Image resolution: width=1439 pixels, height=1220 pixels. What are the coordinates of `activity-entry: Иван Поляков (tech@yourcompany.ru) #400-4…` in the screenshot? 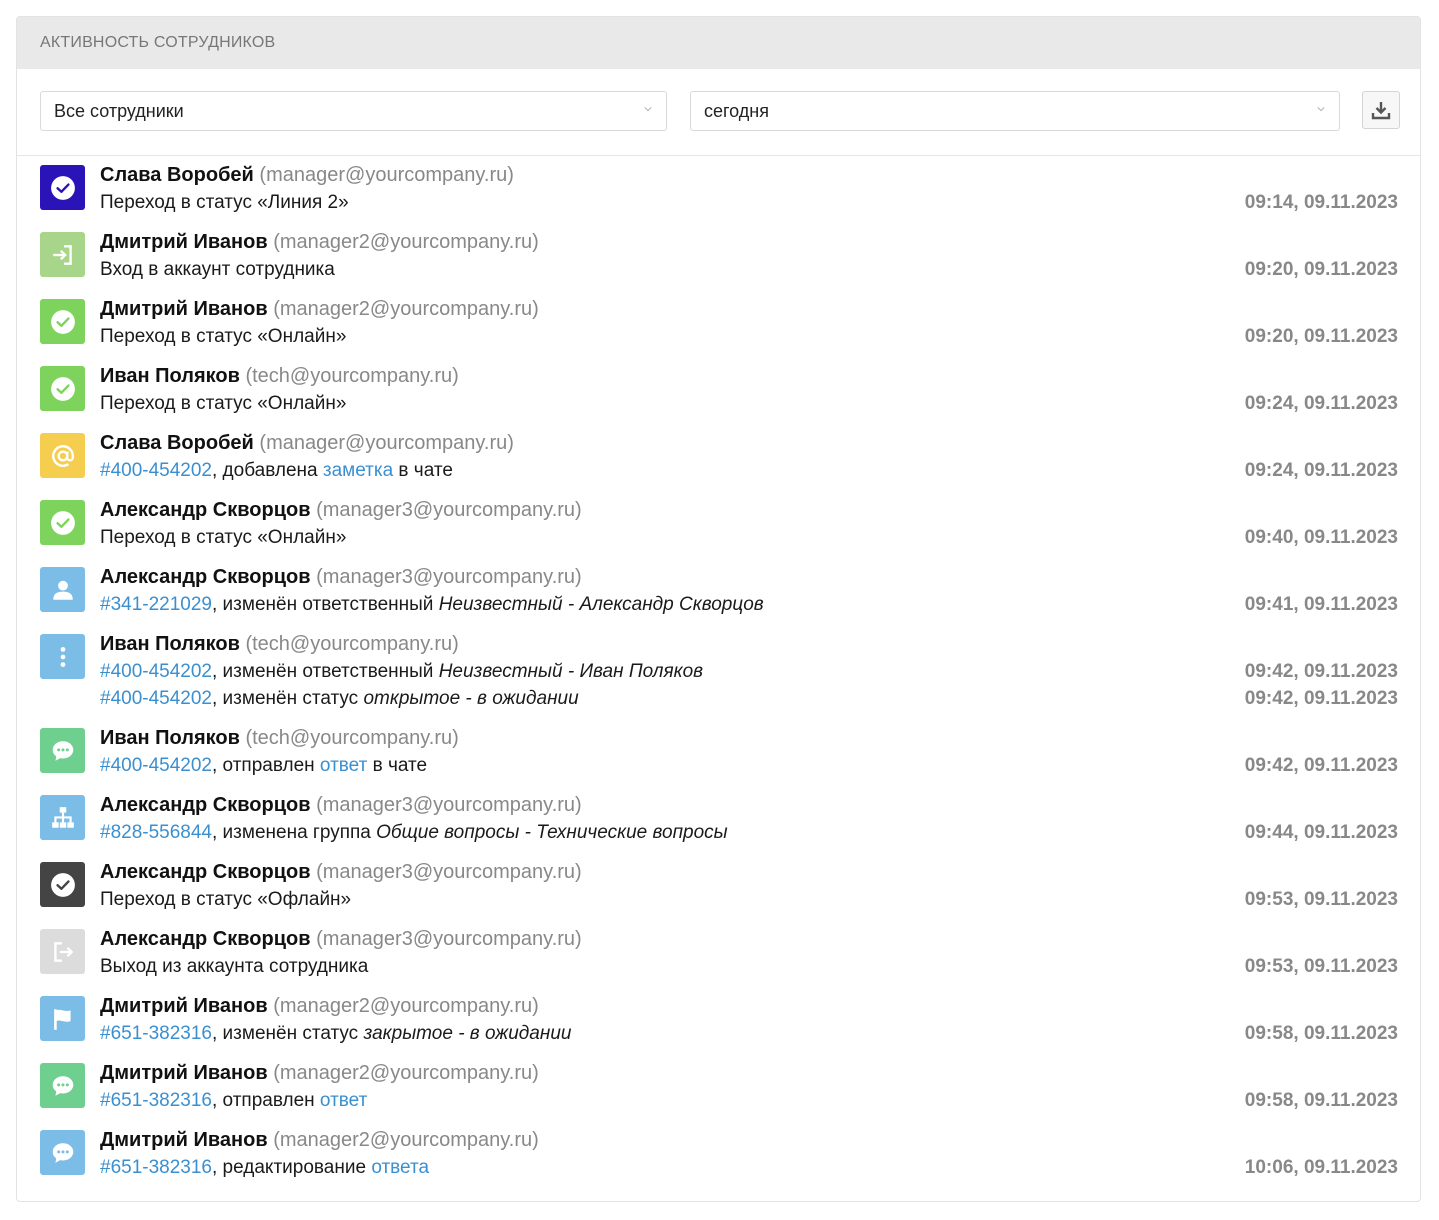 It's located at (718, 672).